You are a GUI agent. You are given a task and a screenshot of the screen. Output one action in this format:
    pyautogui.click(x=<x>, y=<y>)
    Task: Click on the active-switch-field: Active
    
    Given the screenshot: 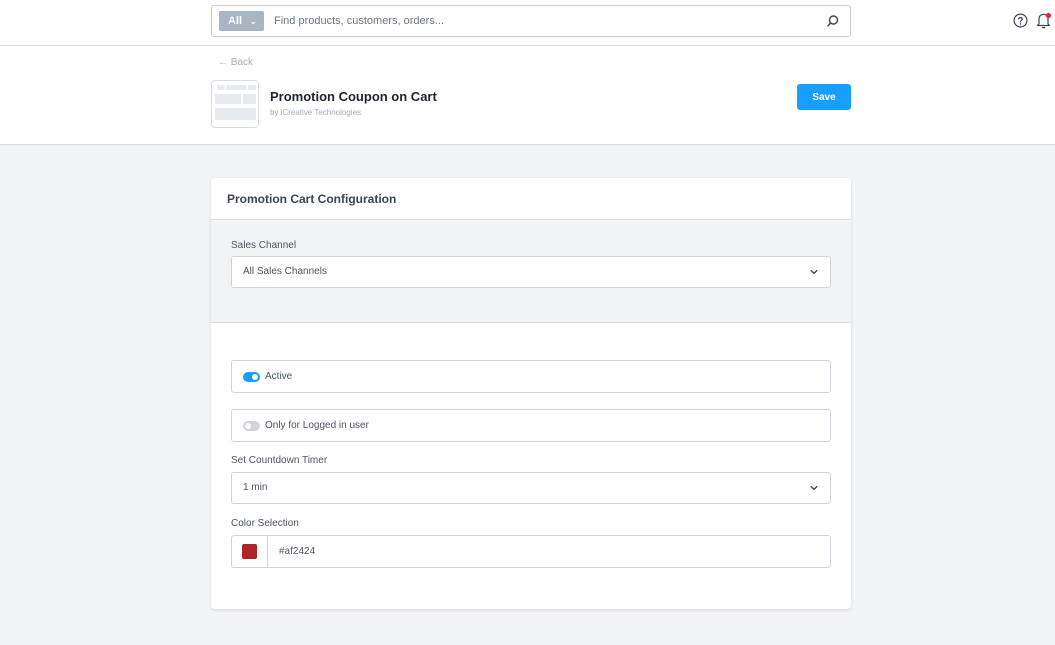 What is the action you would take?
    pyautogui.click(x=531, y=376)
    